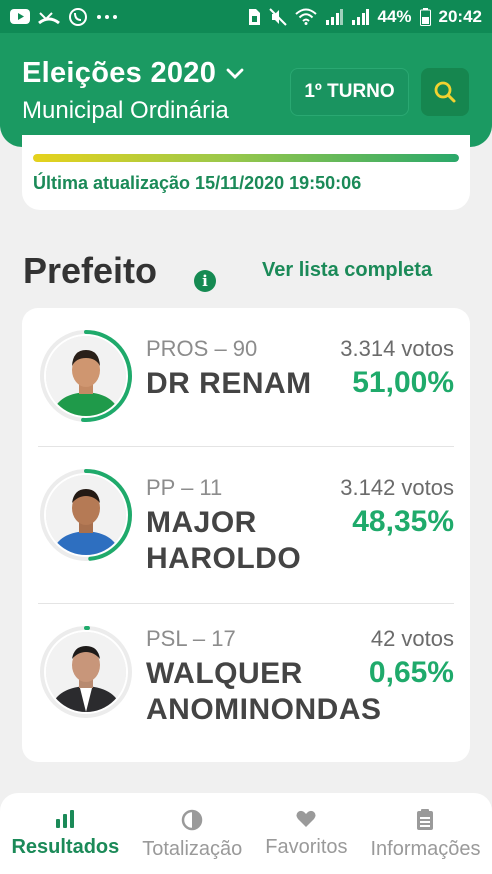  I want to click on chevron-down-icon, so click(235, 74).